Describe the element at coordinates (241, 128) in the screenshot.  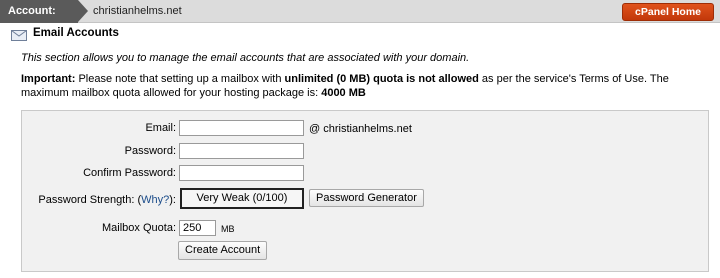
I see `email-field` at that location.